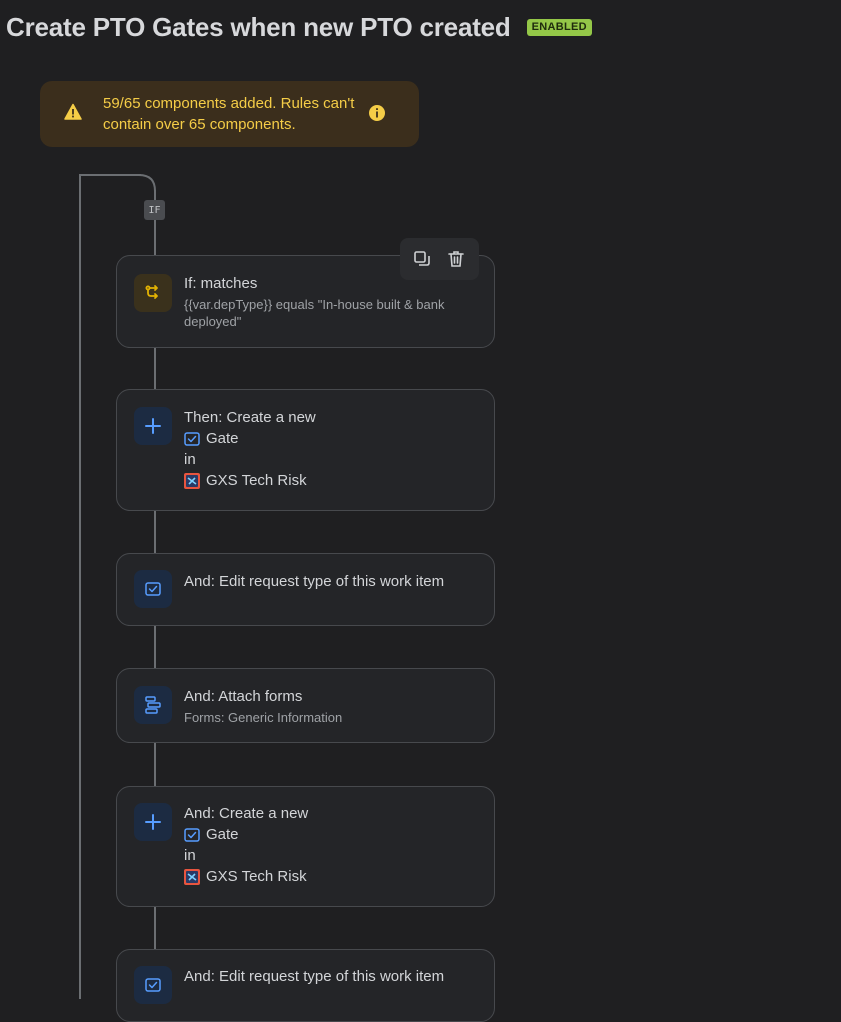 Image resolution: width=841 pixels, height=1022 pixels. Describe the element at coordinates (153, 293) in the screenshot. I see `branch-icon` at that location.